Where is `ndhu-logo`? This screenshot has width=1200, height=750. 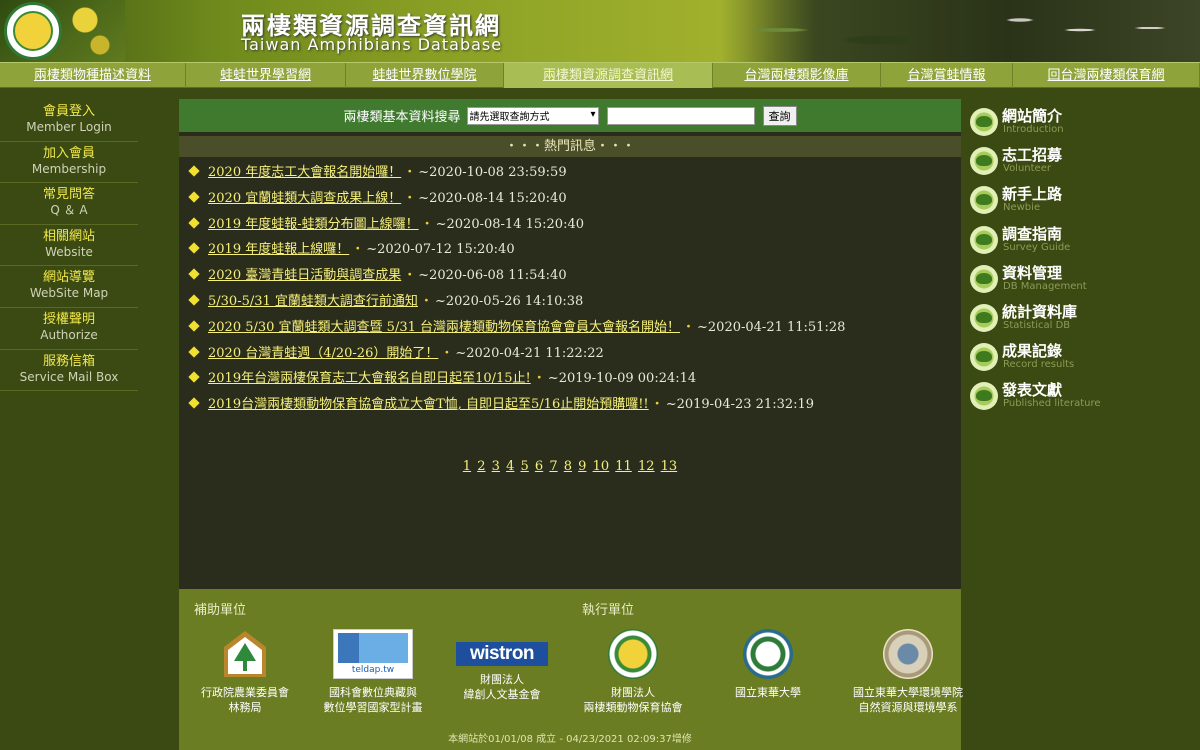
ndhu-logo is located at coordinates (768, 654).